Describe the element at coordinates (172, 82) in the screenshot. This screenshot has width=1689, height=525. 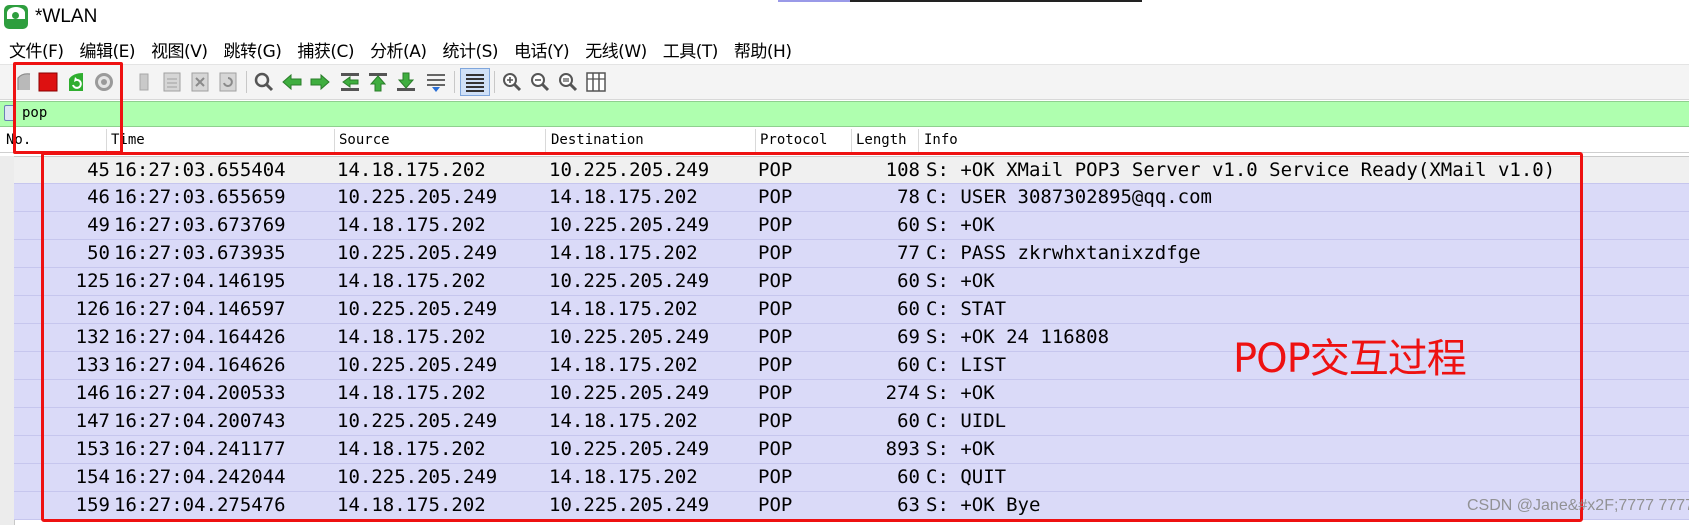
I see `save-file-icon` at that location.